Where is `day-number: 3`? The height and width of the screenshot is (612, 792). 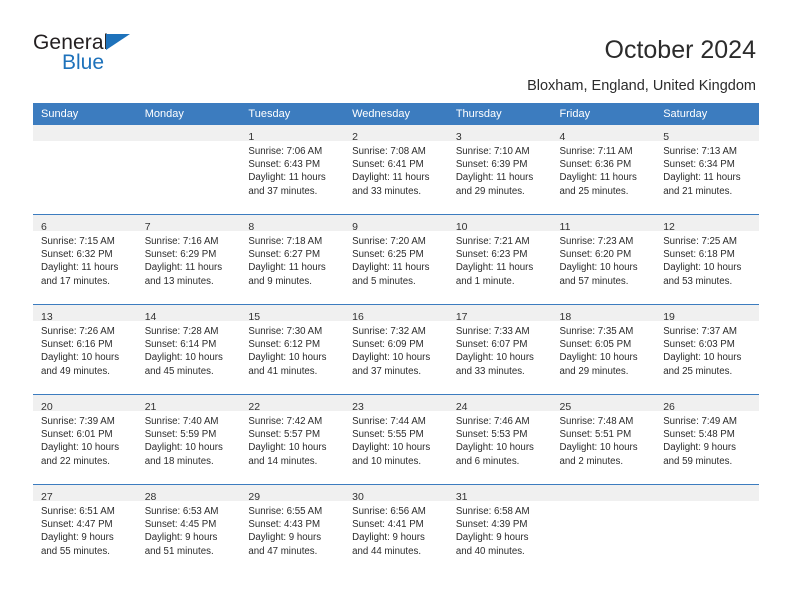 day-number: 3 is located at coordinates (458, 137).